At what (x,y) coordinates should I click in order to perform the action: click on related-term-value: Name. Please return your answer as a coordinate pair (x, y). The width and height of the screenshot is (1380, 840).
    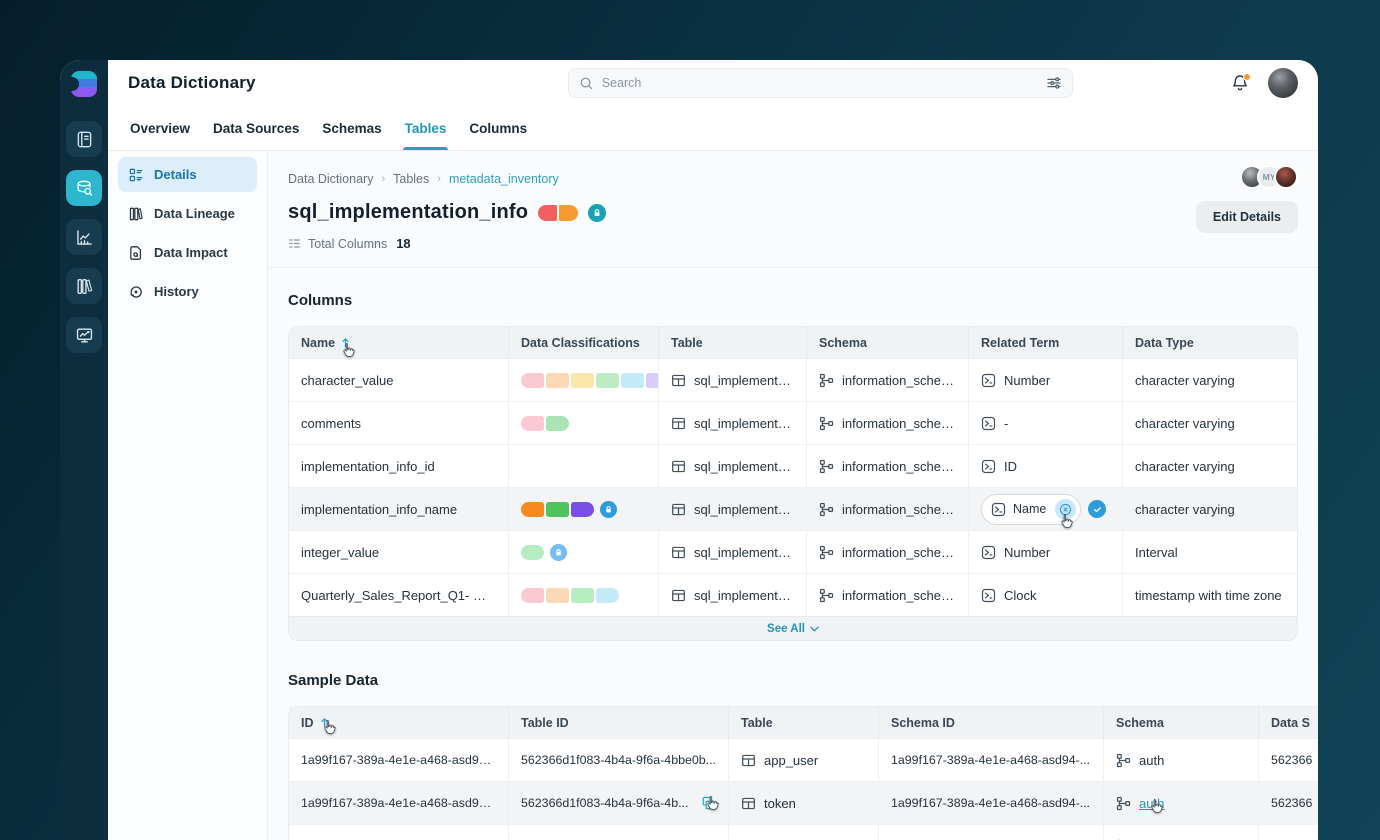
    Looking at the image, I should click on (1030, 509).